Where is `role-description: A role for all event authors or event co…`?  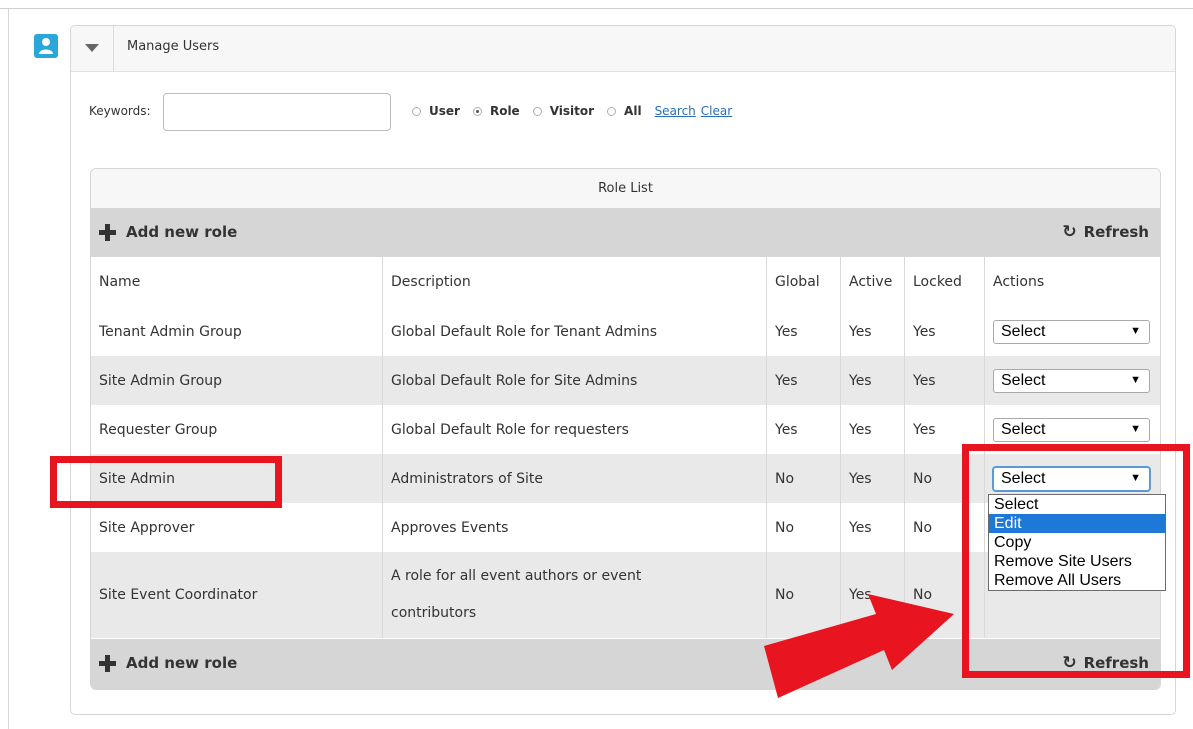 role-description: A role for all event authors or event co… is located at coordinates (574, 595).